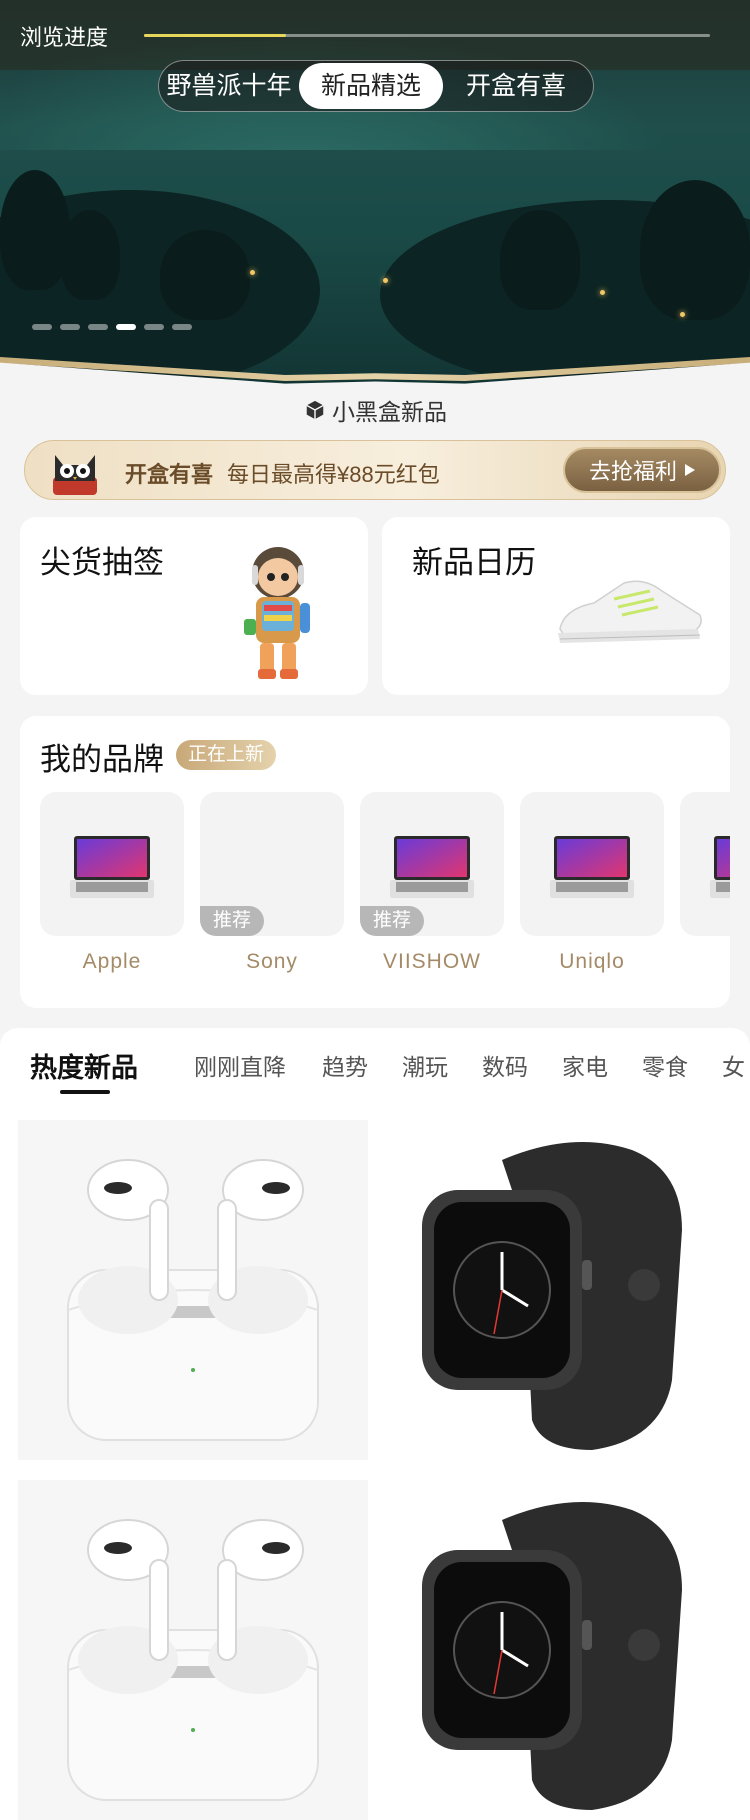 The width and height of the screenshot is (750, 1820). I want to click on toy-figure-image, so click(277, 613).